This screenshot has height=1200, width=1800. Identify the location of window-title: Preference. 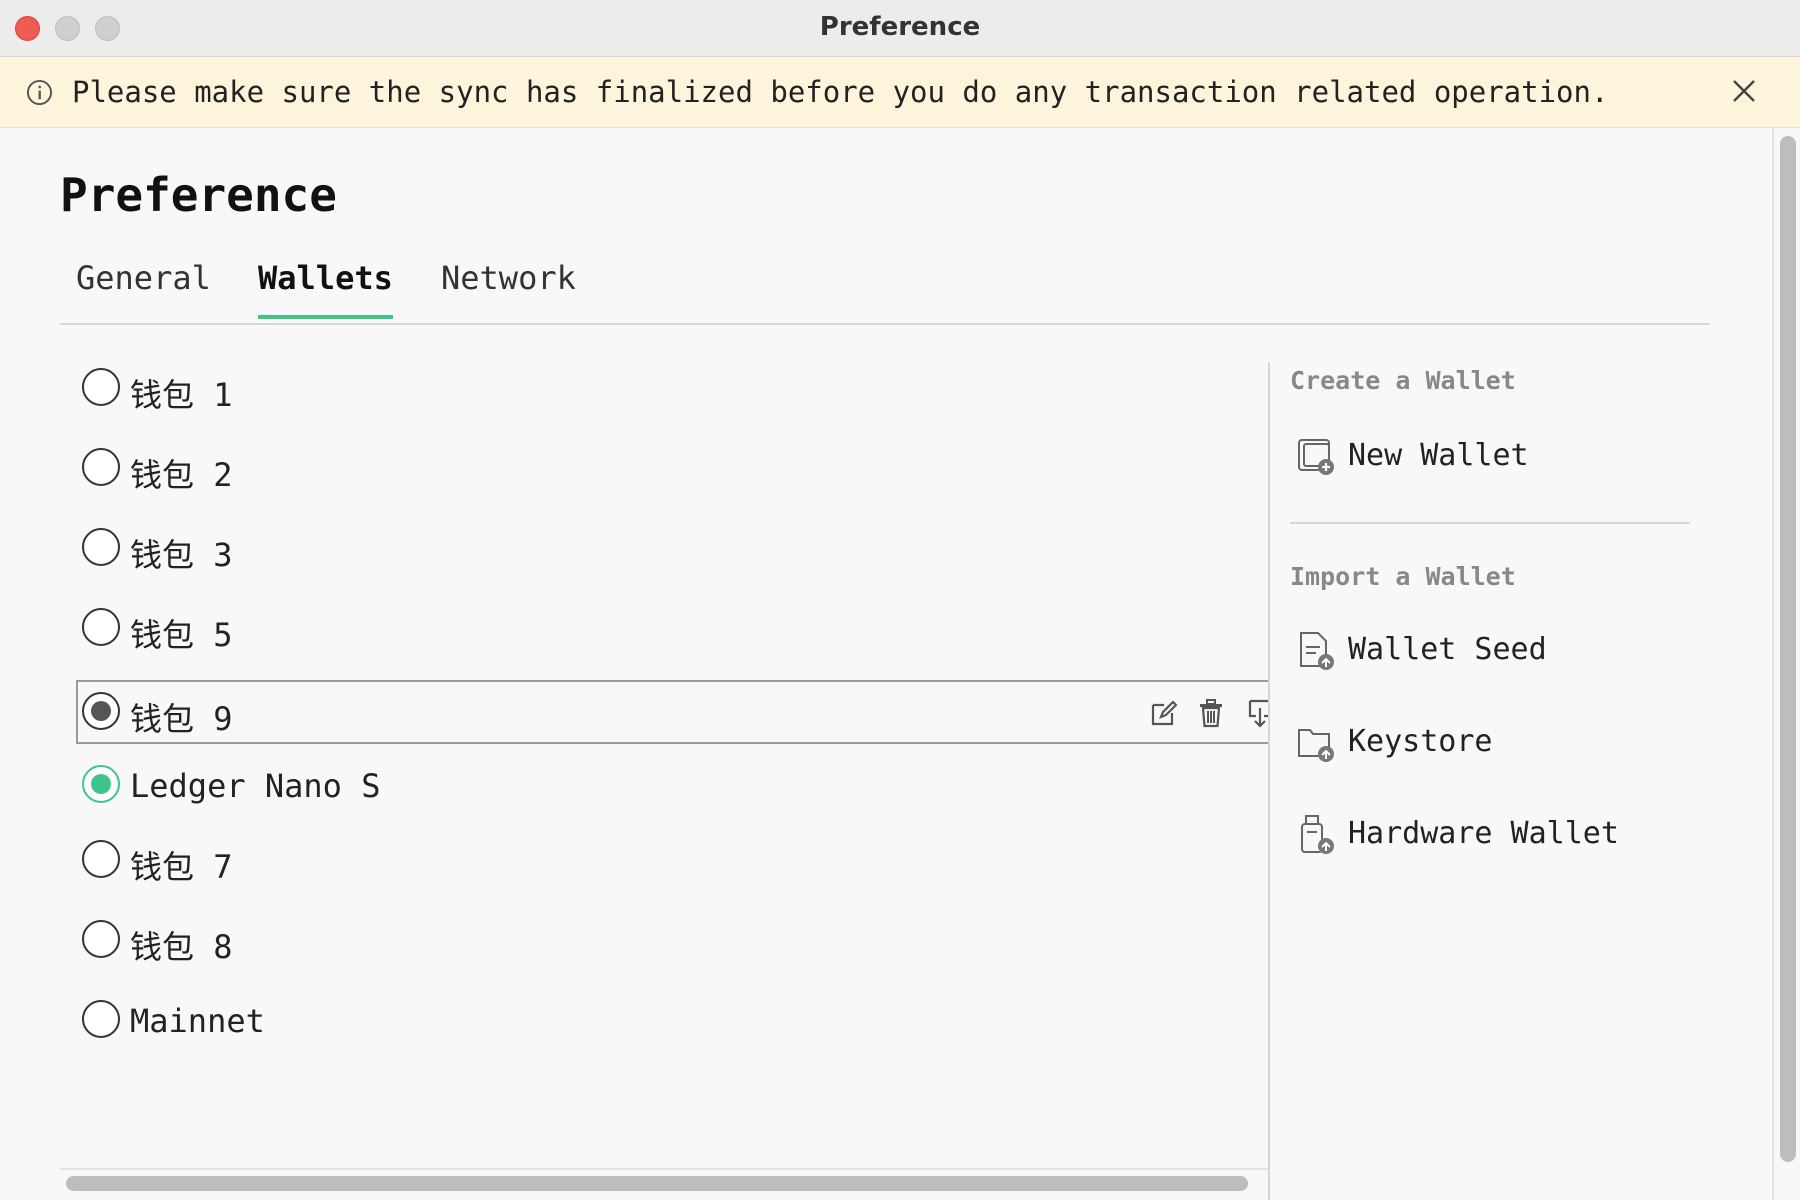
(900, 27).